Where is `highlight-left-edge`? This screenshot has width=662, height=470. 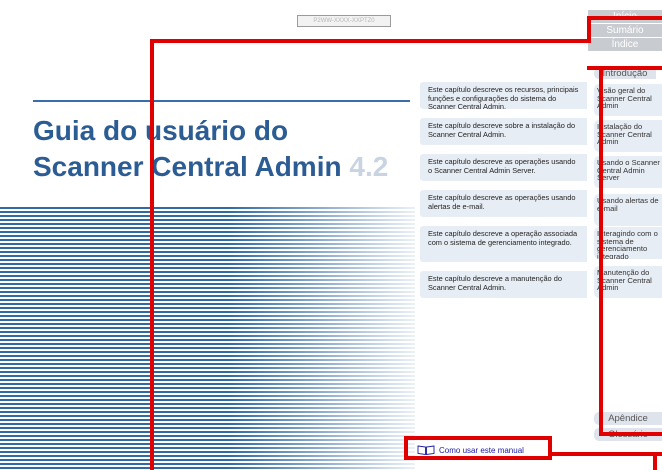 highlight-left-edge is located at coordinates (152, 254).